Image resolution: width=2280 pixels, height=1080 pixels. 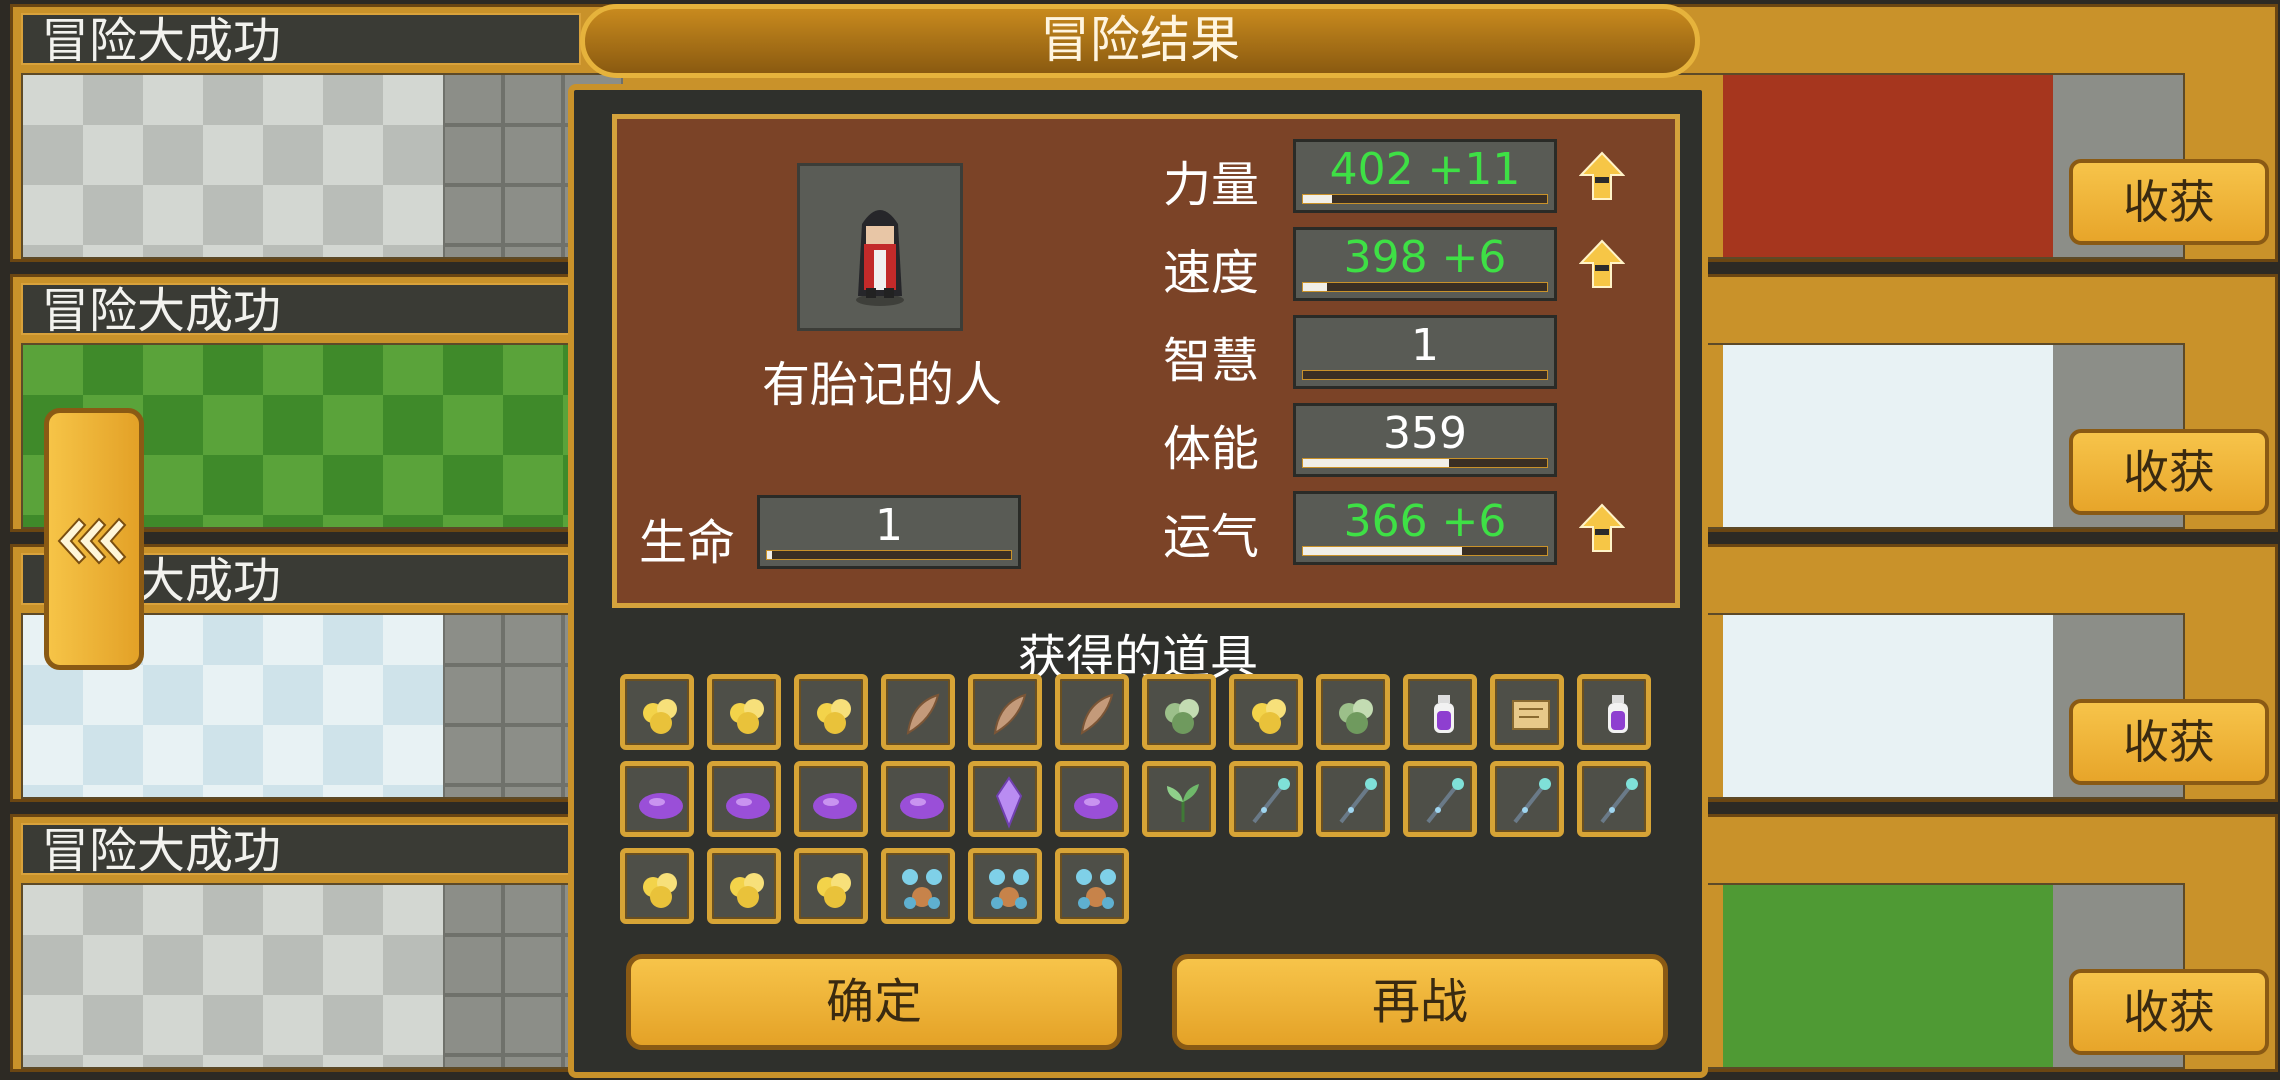 I want to click on dialog-title: 冒险结果, so click(x=1140, y=41).